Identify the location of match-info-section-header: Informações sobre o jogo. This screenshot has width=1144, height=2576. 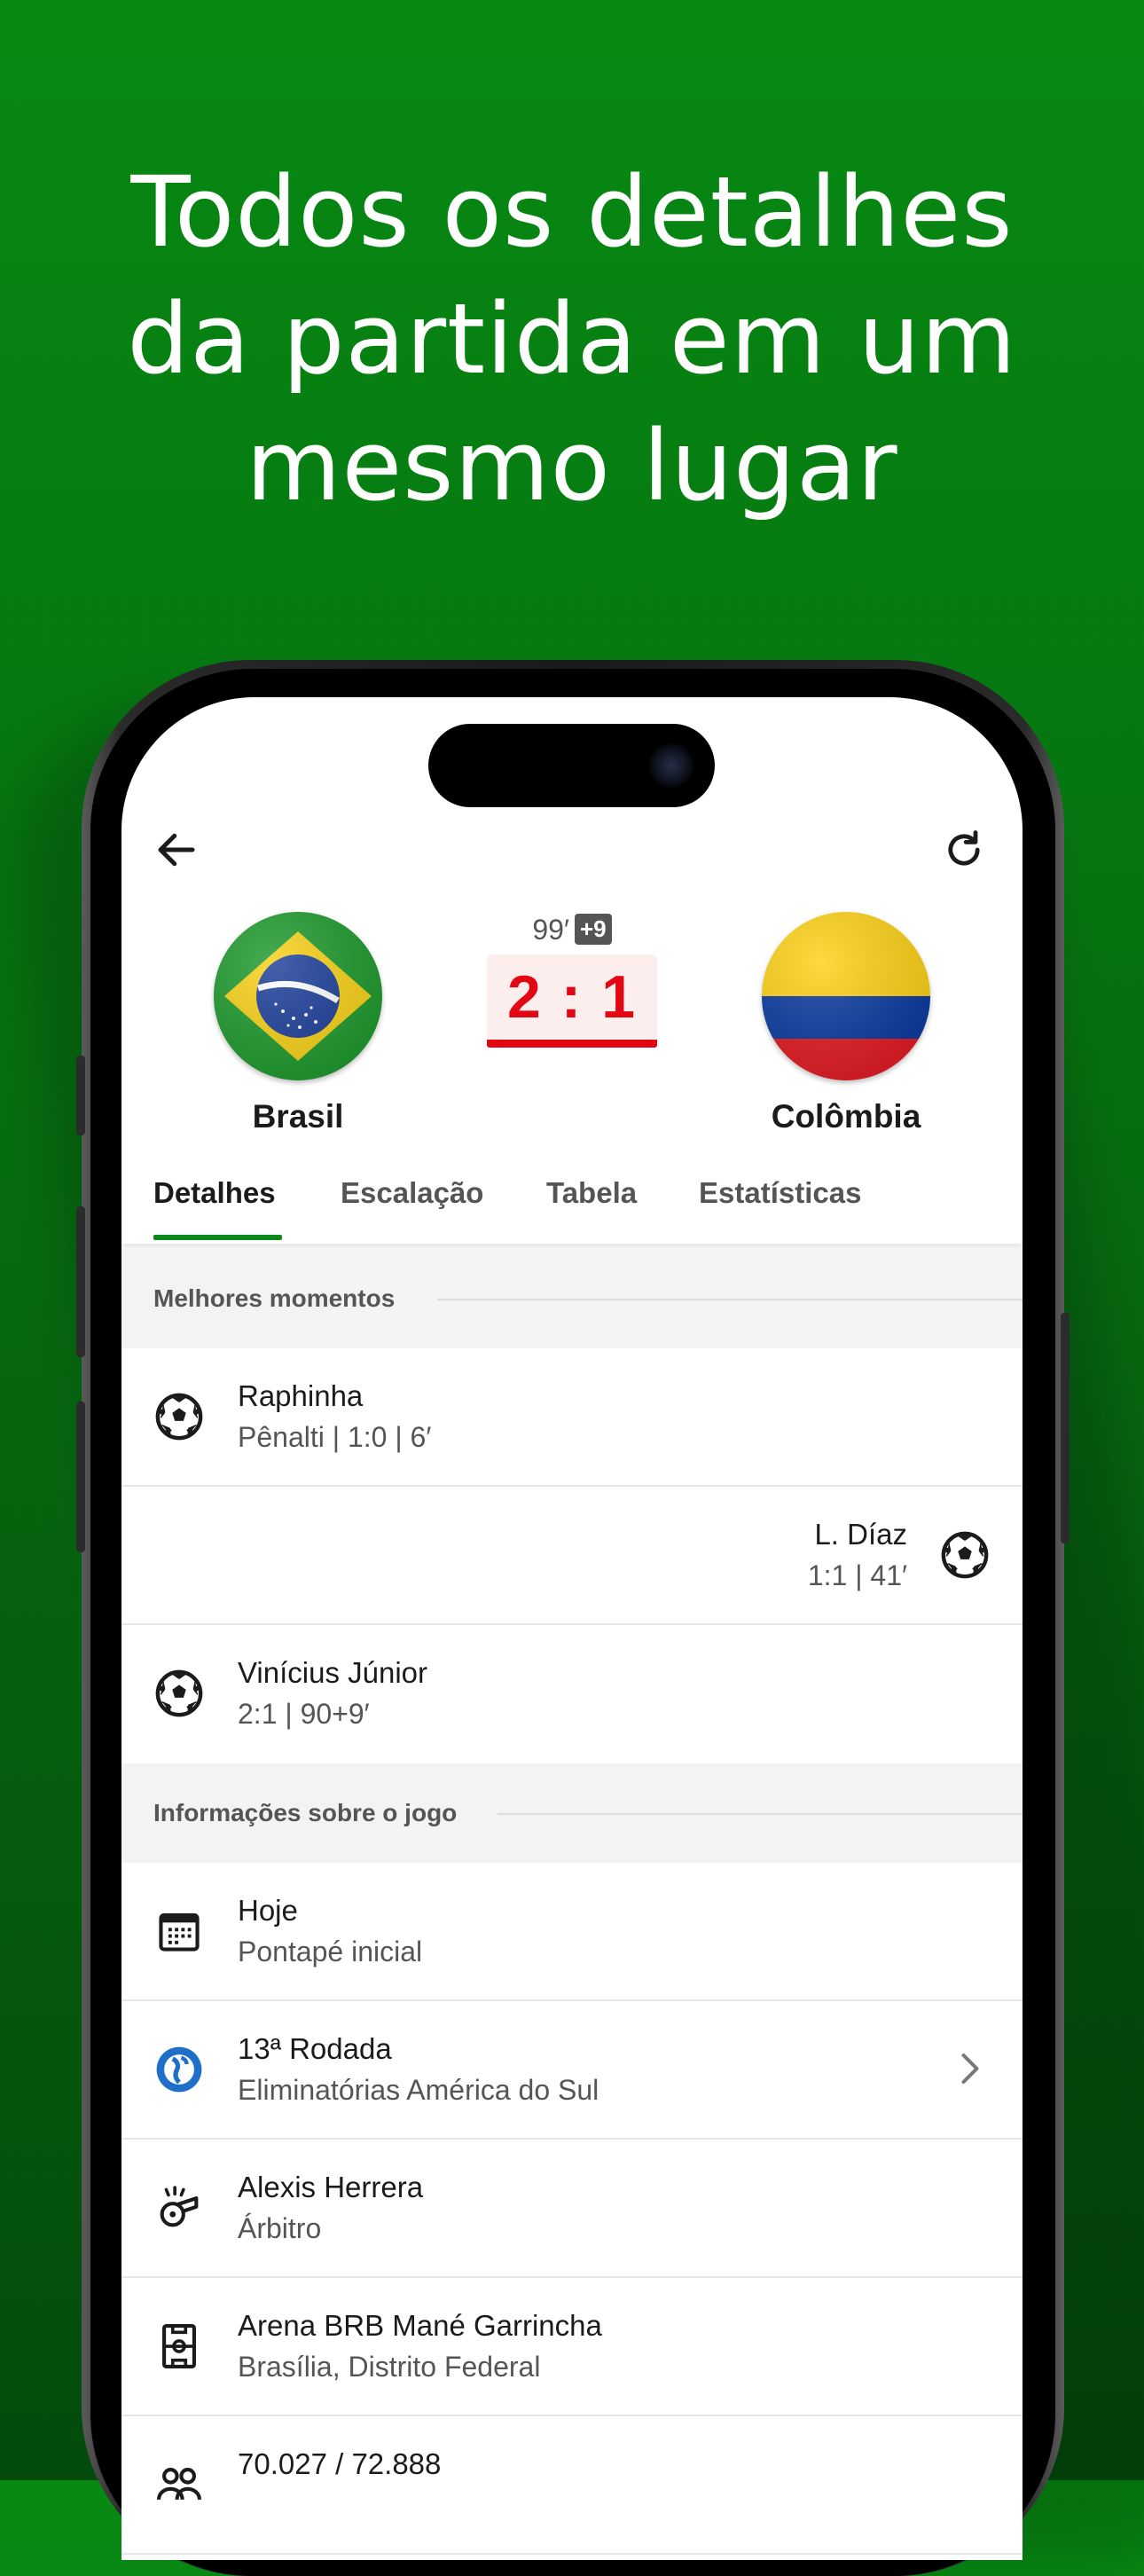
(572, 1813).